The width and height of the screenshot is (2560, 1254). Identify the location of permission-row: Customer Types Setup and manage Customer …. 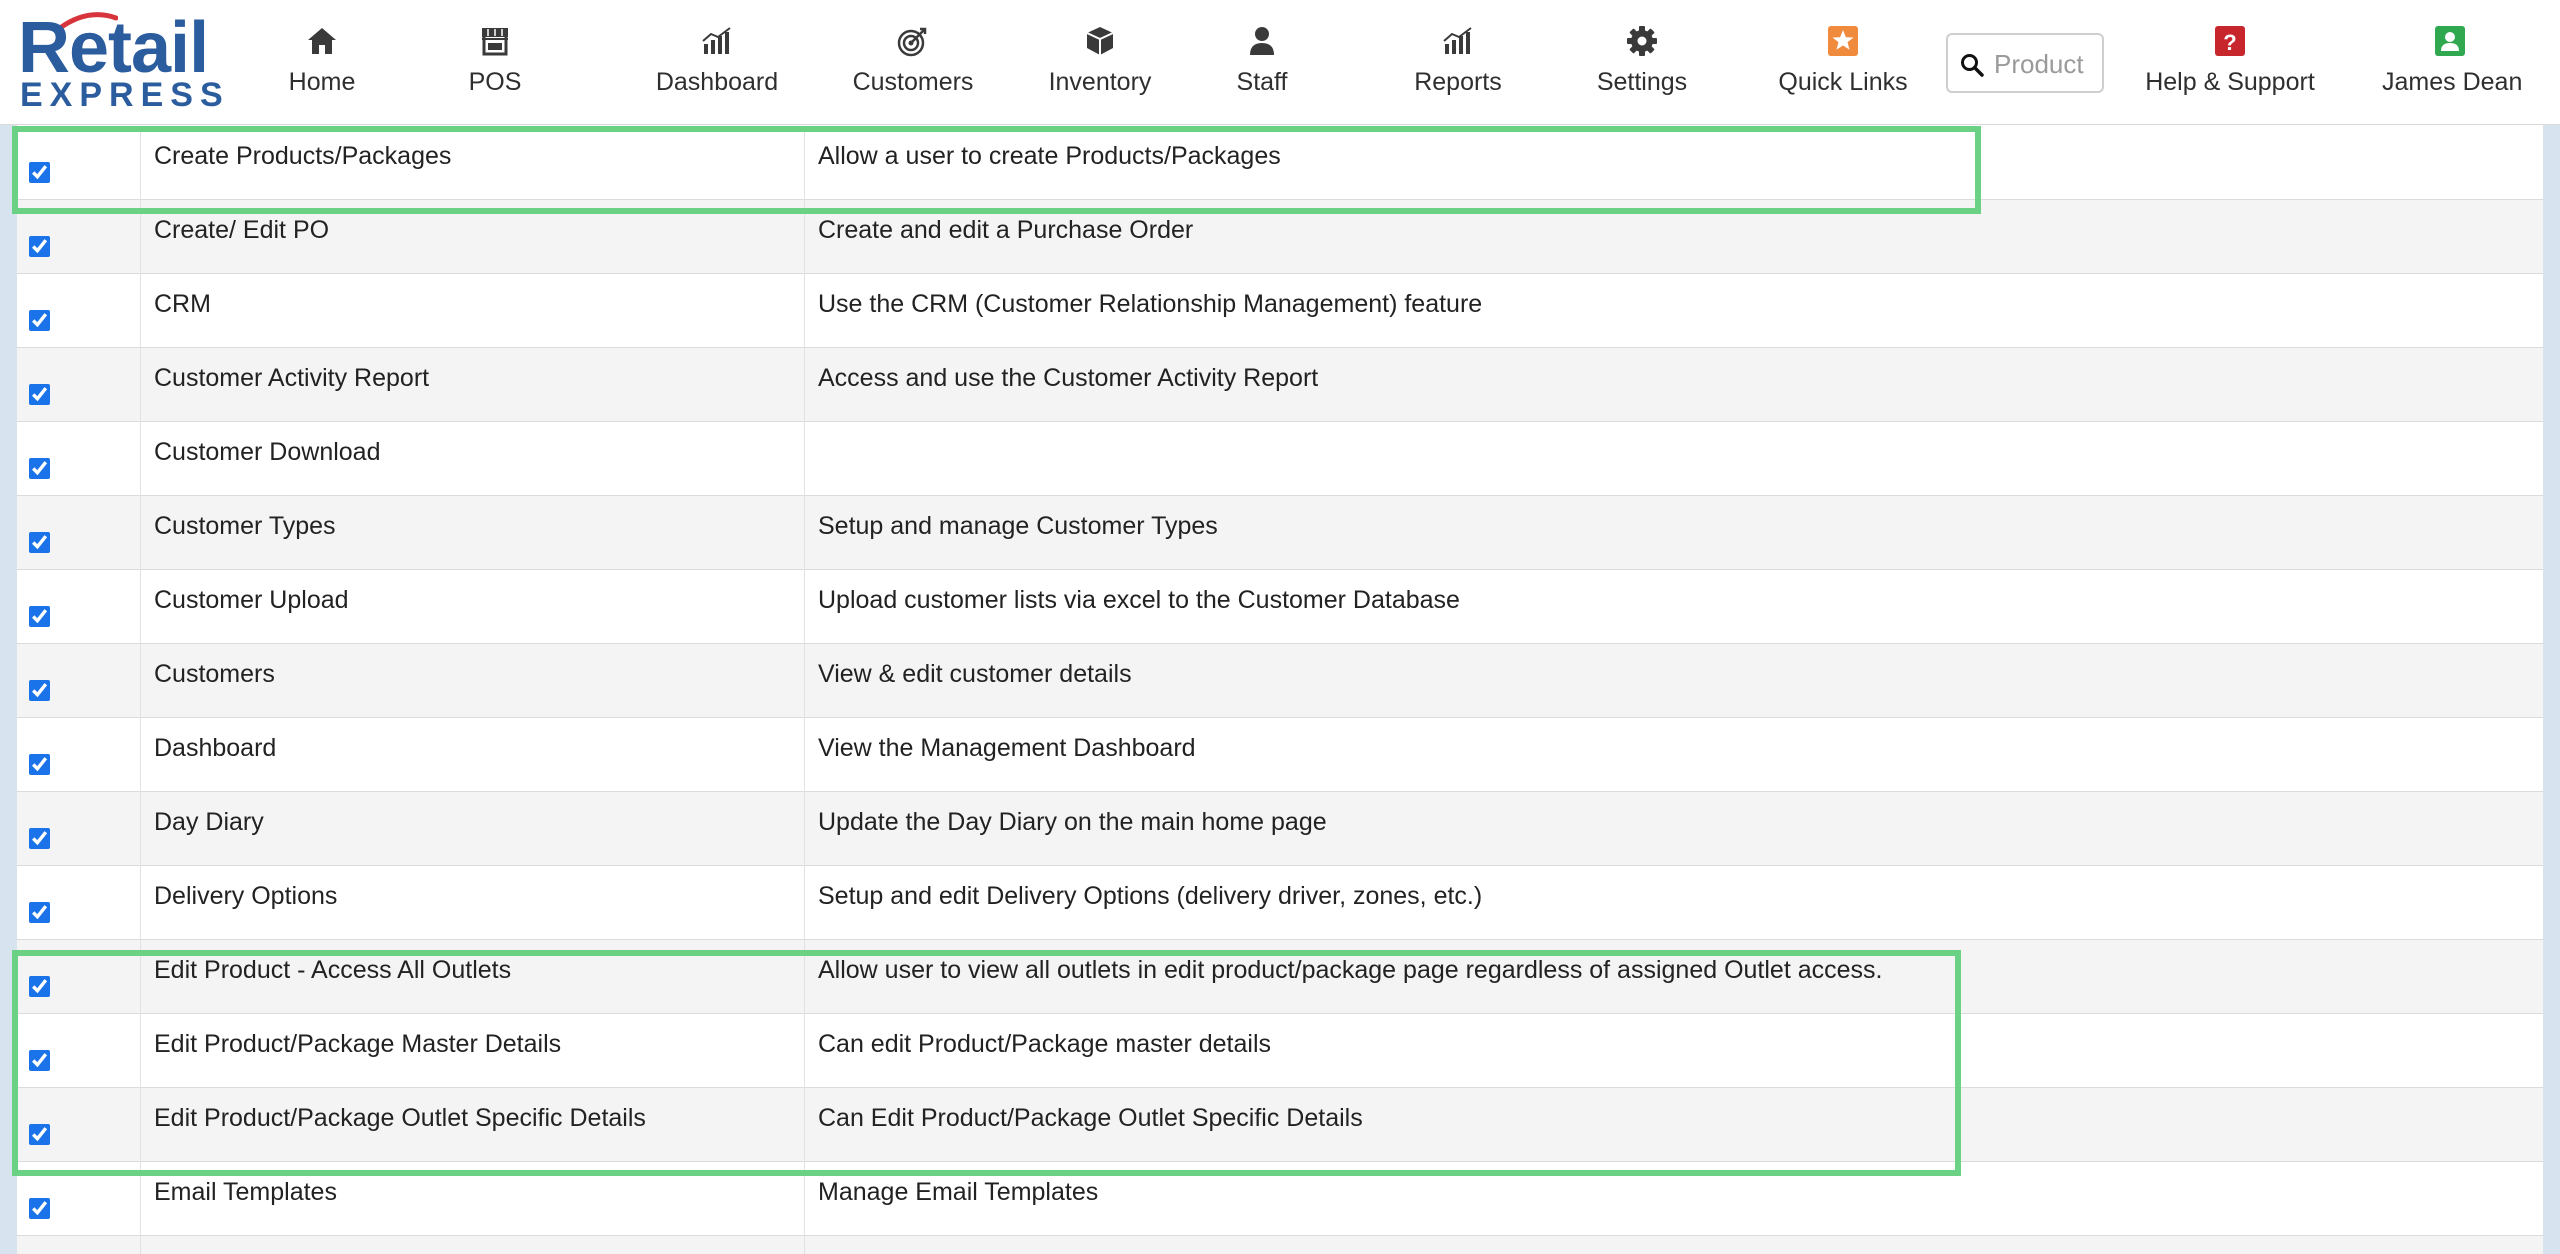
(1280, 533).